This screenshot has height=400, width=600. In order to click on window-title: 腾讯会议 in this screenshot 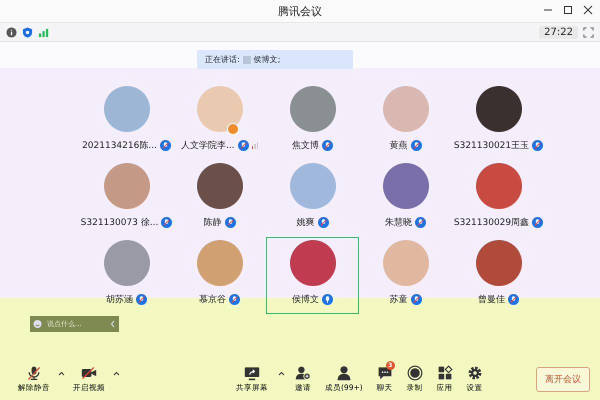, I will do `click(300, 11)`.